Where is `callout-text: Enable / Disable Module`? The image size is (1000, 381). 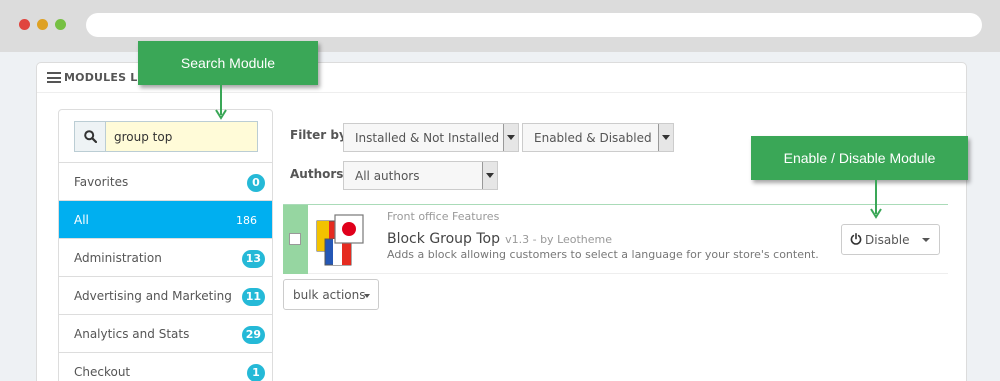 callout-text: Enable / Disable Module is located at coordinates (859, 158).